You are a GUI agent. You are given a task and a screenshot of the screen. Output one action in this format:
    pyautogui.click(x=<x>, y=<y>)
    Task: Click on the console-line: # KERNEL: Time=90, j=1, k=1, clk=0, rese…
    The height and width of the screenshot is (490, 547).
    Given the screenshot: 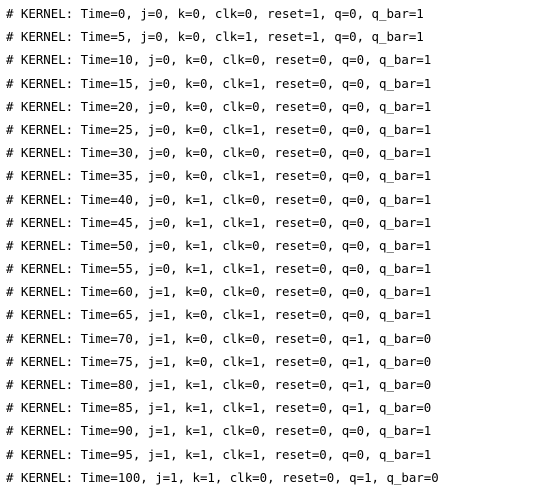 What is the action you would take?
    pyautogui.click(x=219, y=431)
    